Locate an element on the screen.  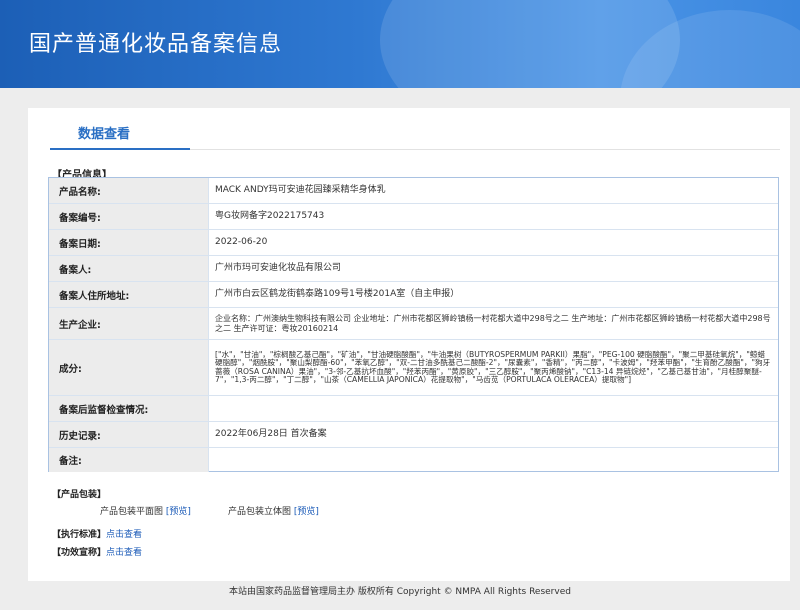
tab-data-view: 数据查看 is located at coordinates (104, 132).